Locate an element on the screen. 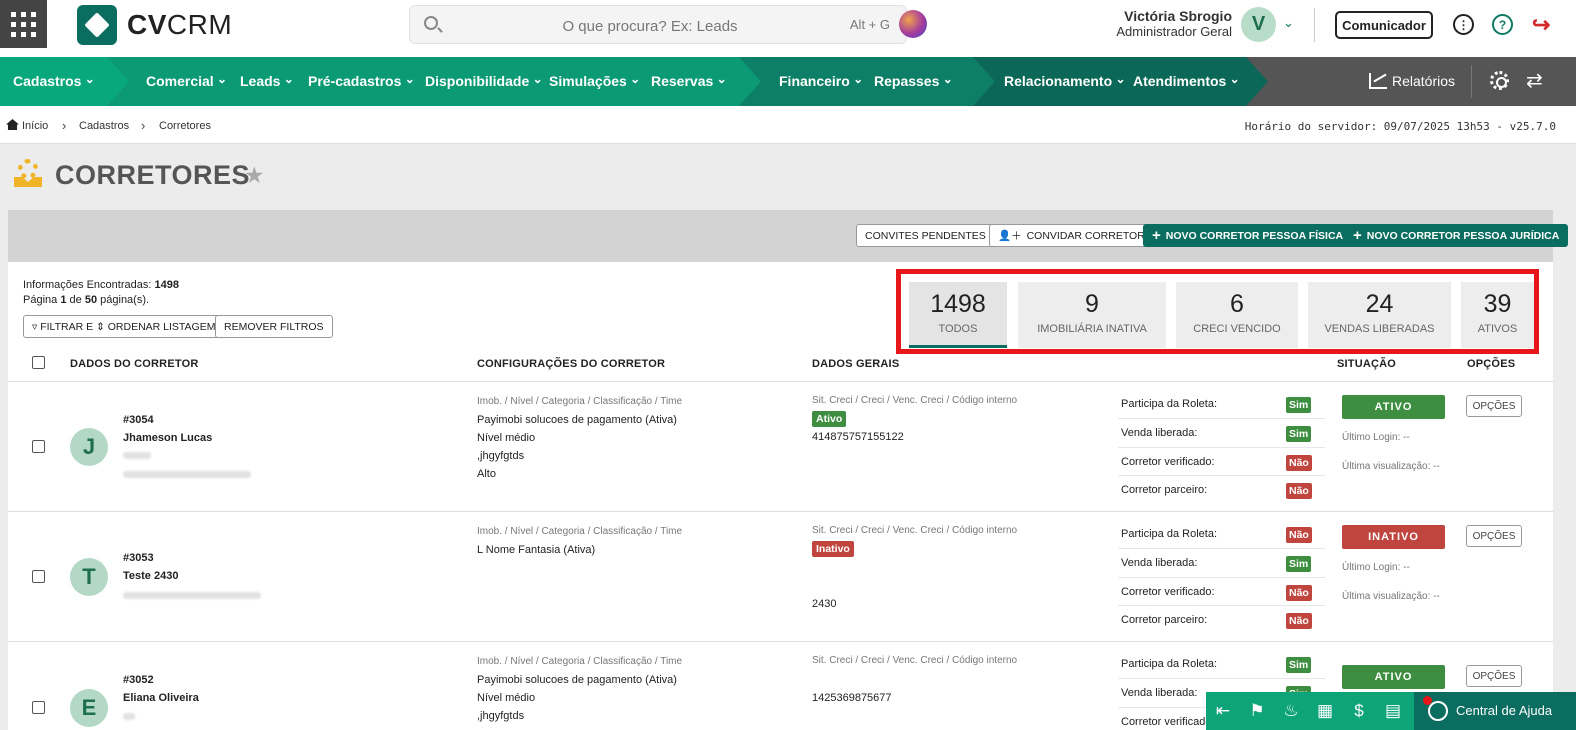 Image resolution: width=1576 pixels, height=730 pixels. map-pin-icon: ⚑ is located at coordinates (1257, 711).